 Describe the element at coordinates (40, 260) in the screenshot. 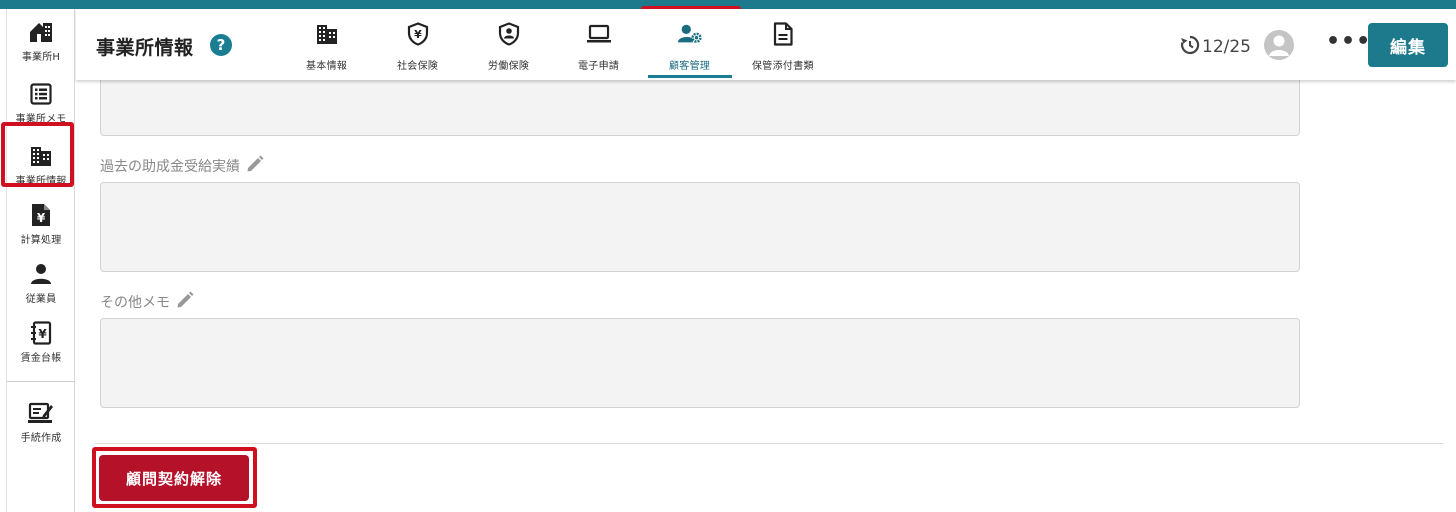

I see `sidebar: 事業所H 事業所メモ 事業所情報 ¥ 計算処理 従業員 ¥ 賃金台帳 手続作成` at that location.